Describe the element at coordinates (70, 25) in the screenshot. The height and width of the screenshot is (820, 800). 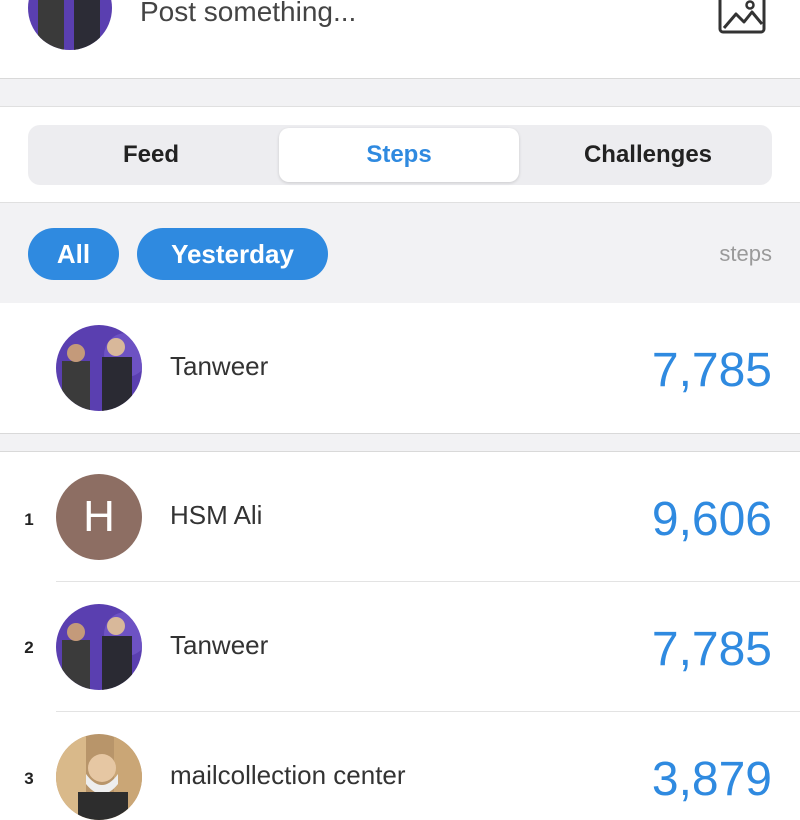
I see `user-avatar` at that location.